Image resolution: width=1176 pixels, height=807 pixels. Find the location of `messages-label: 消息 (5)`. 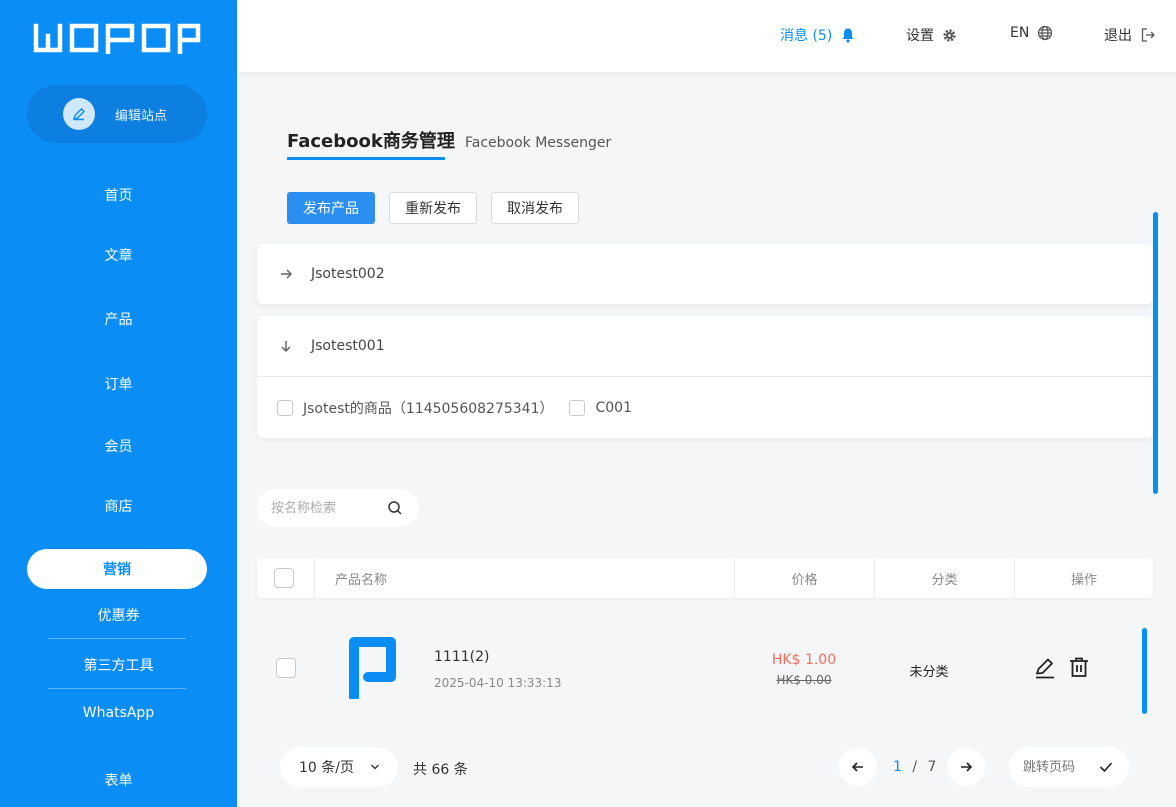

messages-label: 消息 (5) is located at coordinates (806, 36).